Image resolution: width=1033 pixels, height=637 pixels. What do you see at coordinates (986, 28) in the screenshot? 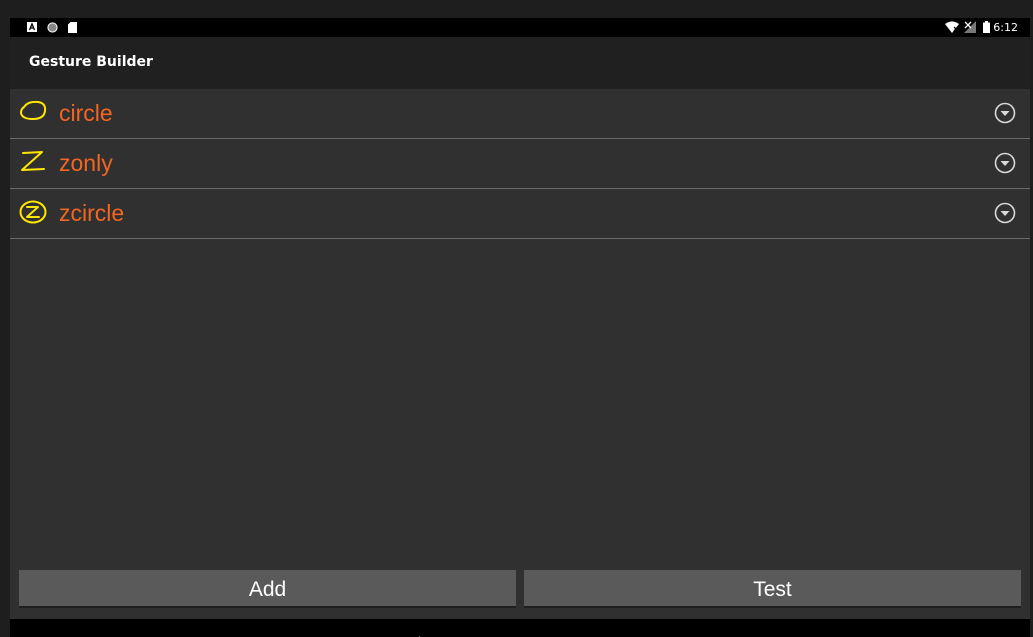
I see `battery-icon` at bounding box center [986, 28].